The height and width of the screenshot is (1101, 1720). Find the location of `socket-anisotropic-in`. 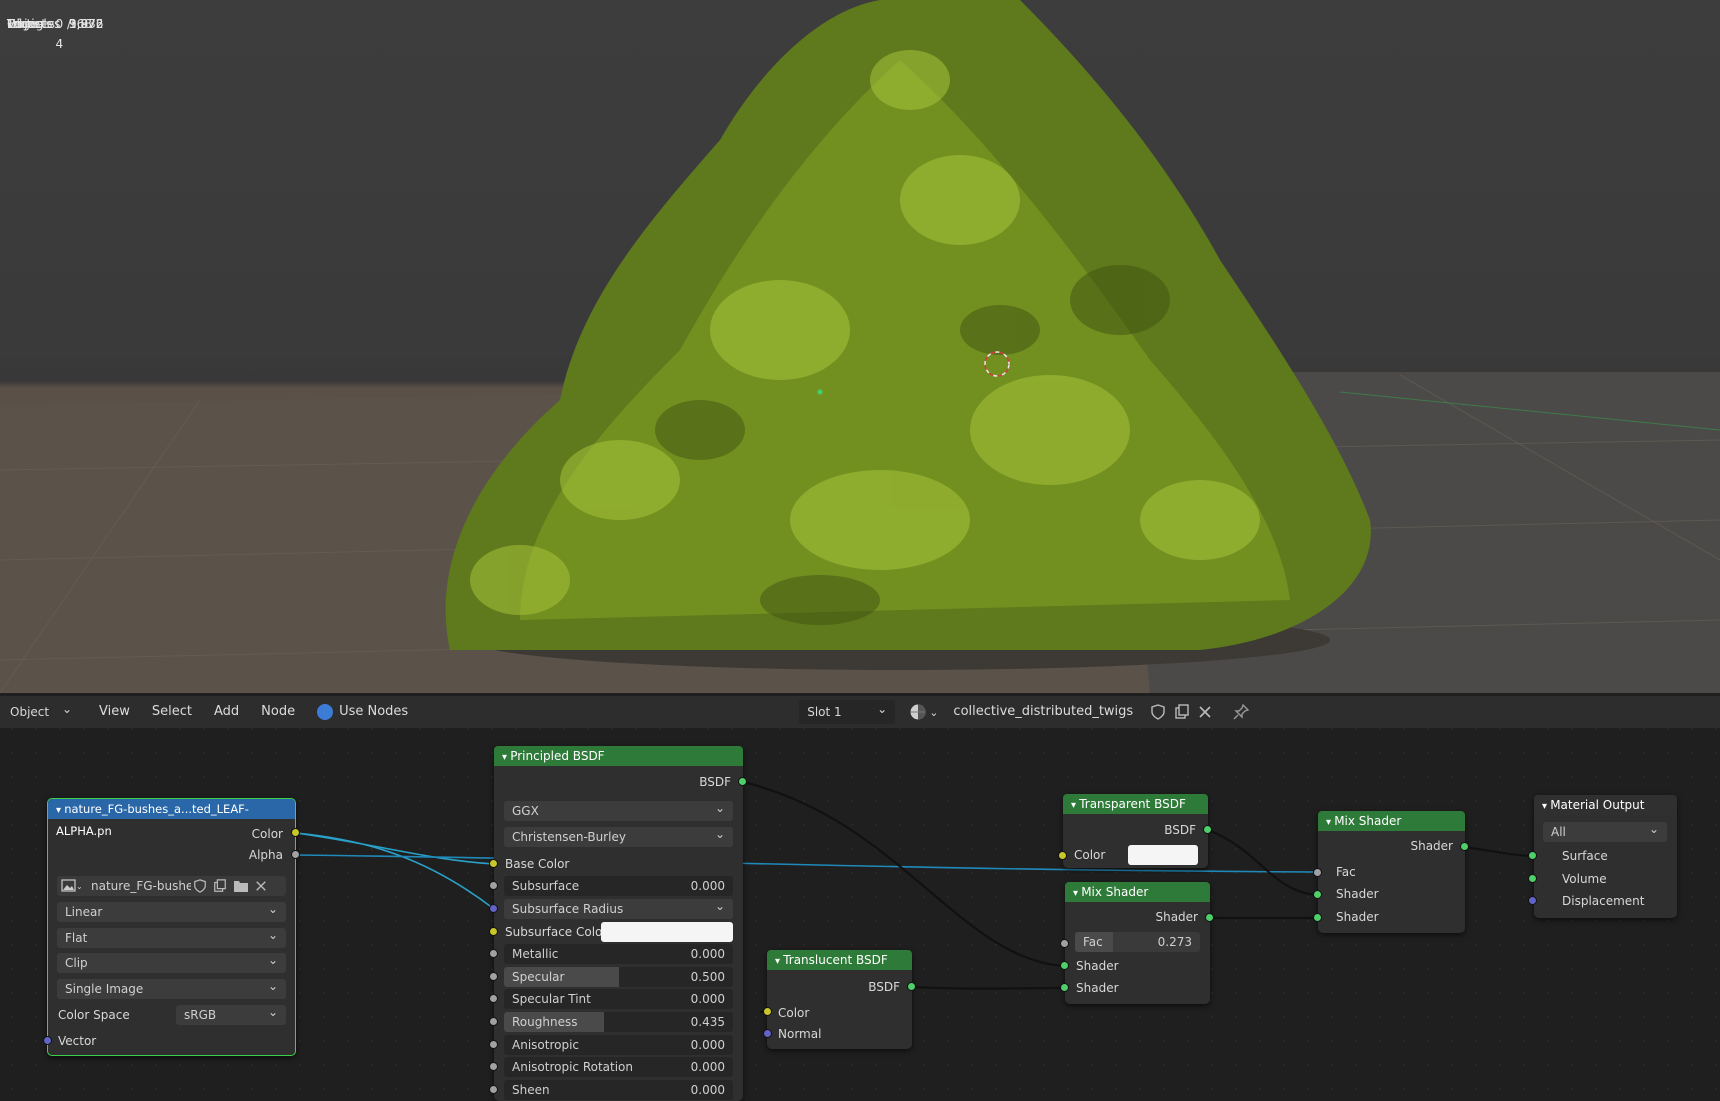

socket-anisotropic-in is located at coordinates (493, 1044).